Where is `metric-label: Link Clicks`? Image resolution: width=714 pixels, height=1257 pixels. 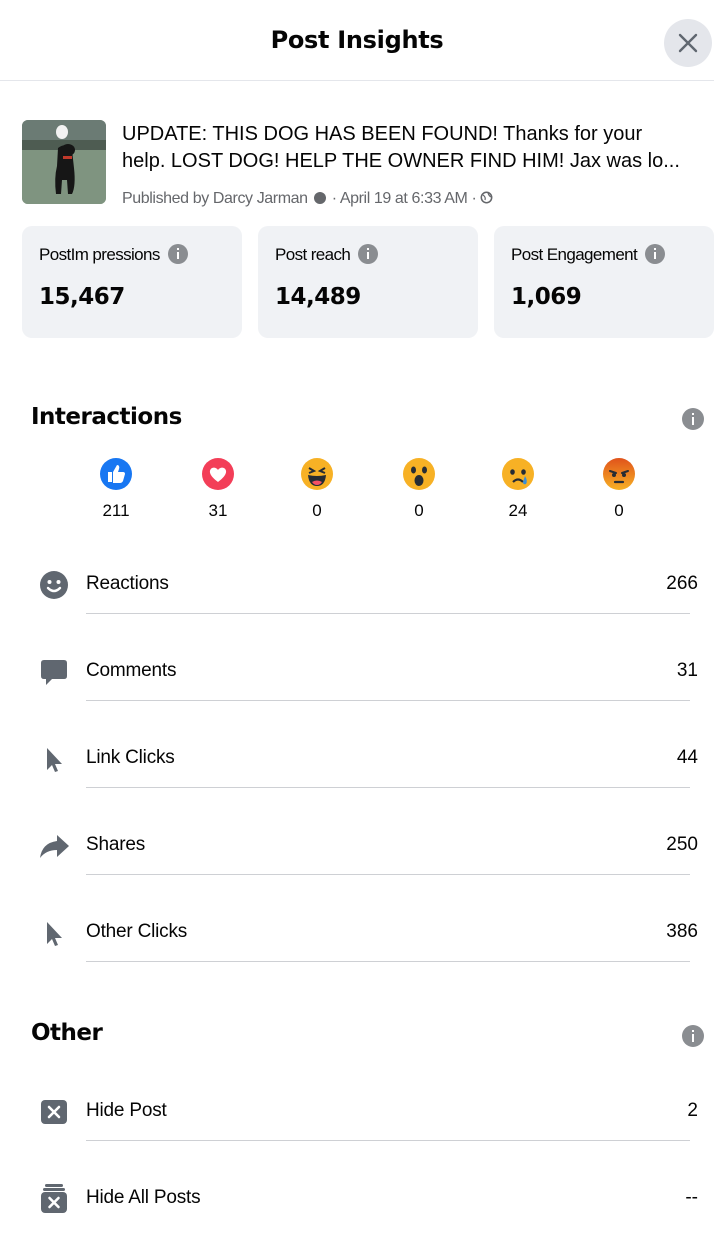 metric-label: Link Clicks is located at coordinates (130, 757).